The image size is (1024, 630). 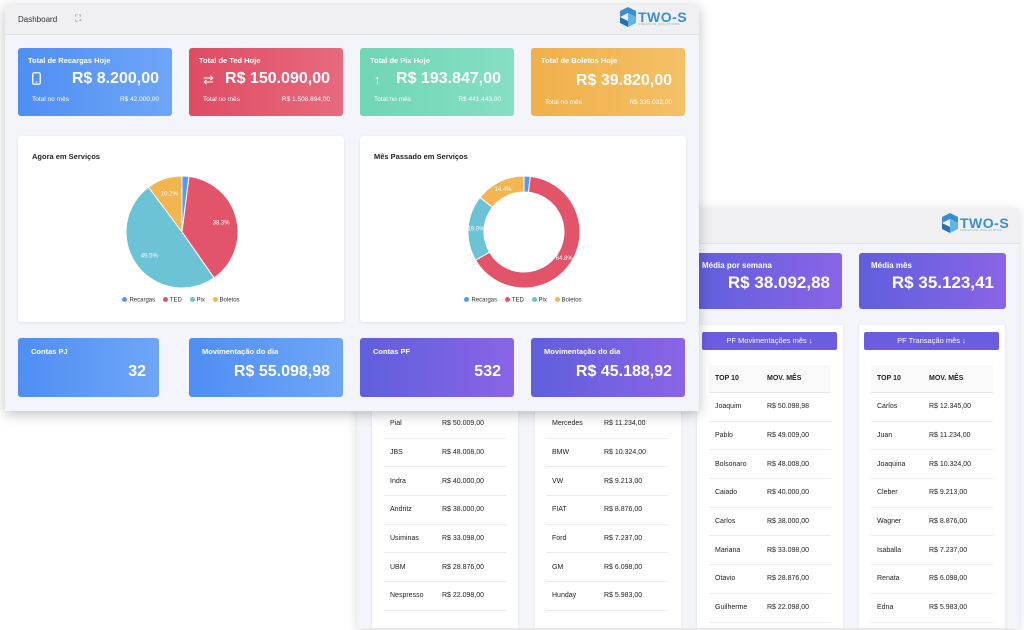 I want to click on contas-pj-value: 32, so click(x=137, y=371).